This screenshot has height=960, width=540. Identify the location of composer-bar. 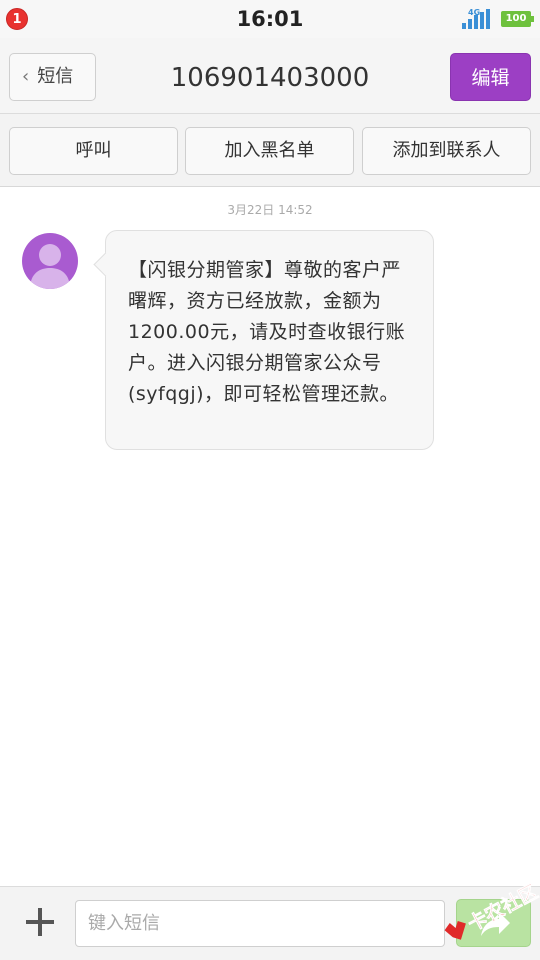
(270, 923).